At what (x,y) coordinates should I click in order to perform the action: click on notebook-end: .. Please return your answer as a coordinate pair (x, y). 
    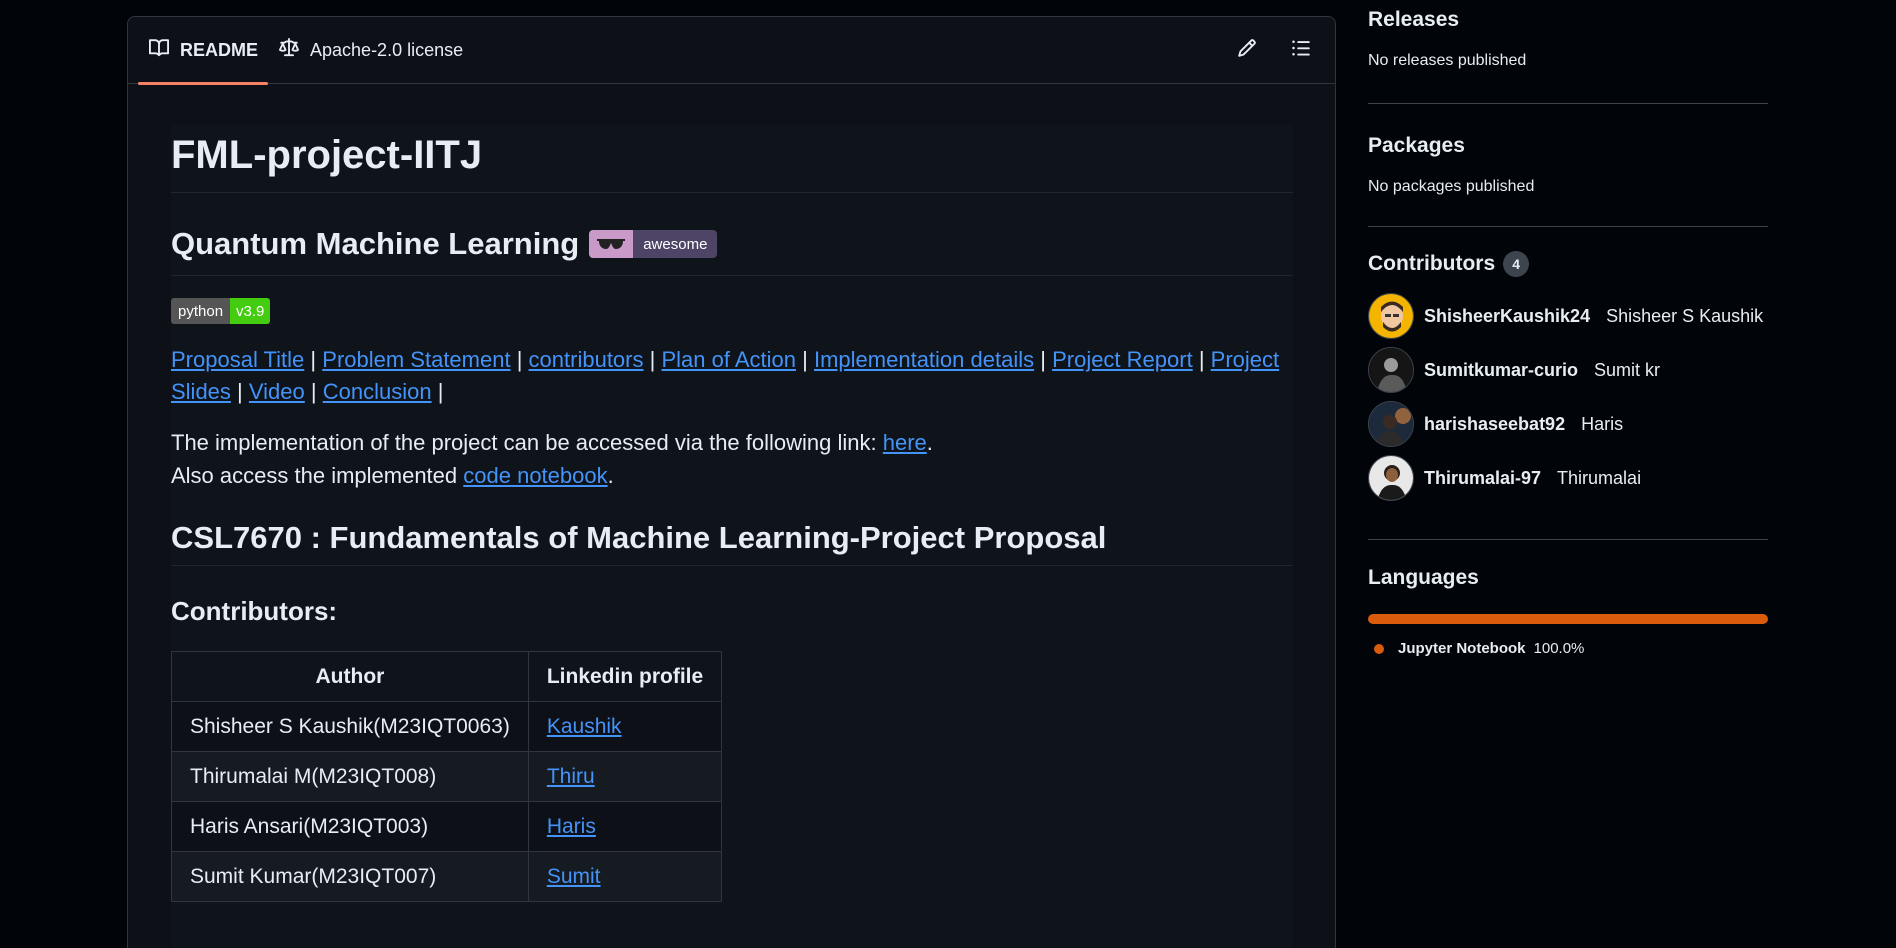
    Looking at the image, I should click on (610, 475).